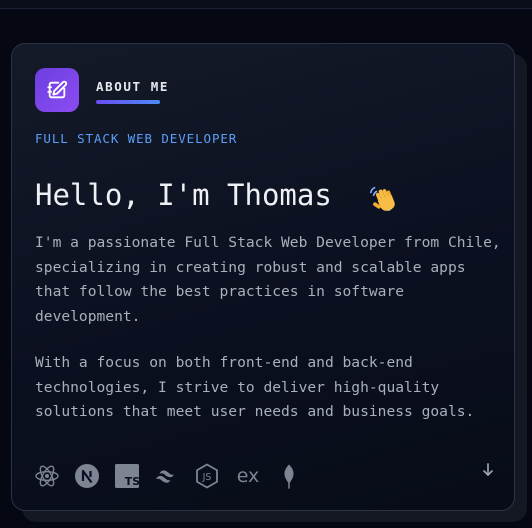  I want to click on notebook-pen-icon, so click(57, 90).